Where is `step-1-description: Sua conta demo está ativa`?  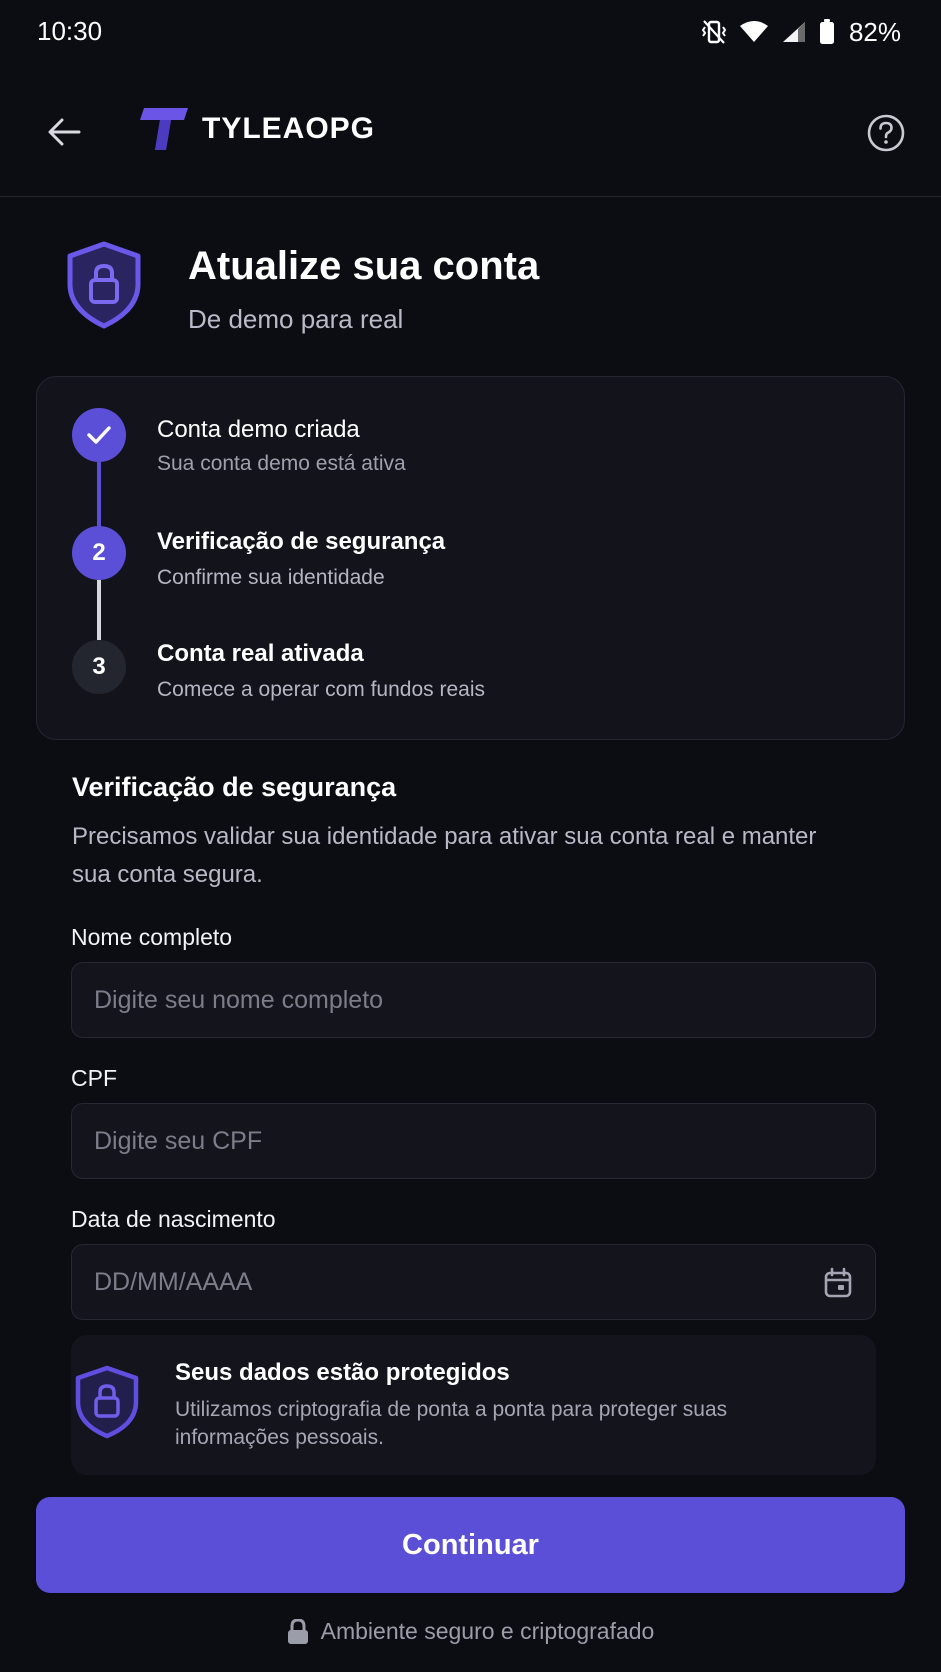 step-1-description: Sua conta demo está ativa is located at coordinates (281, 463).